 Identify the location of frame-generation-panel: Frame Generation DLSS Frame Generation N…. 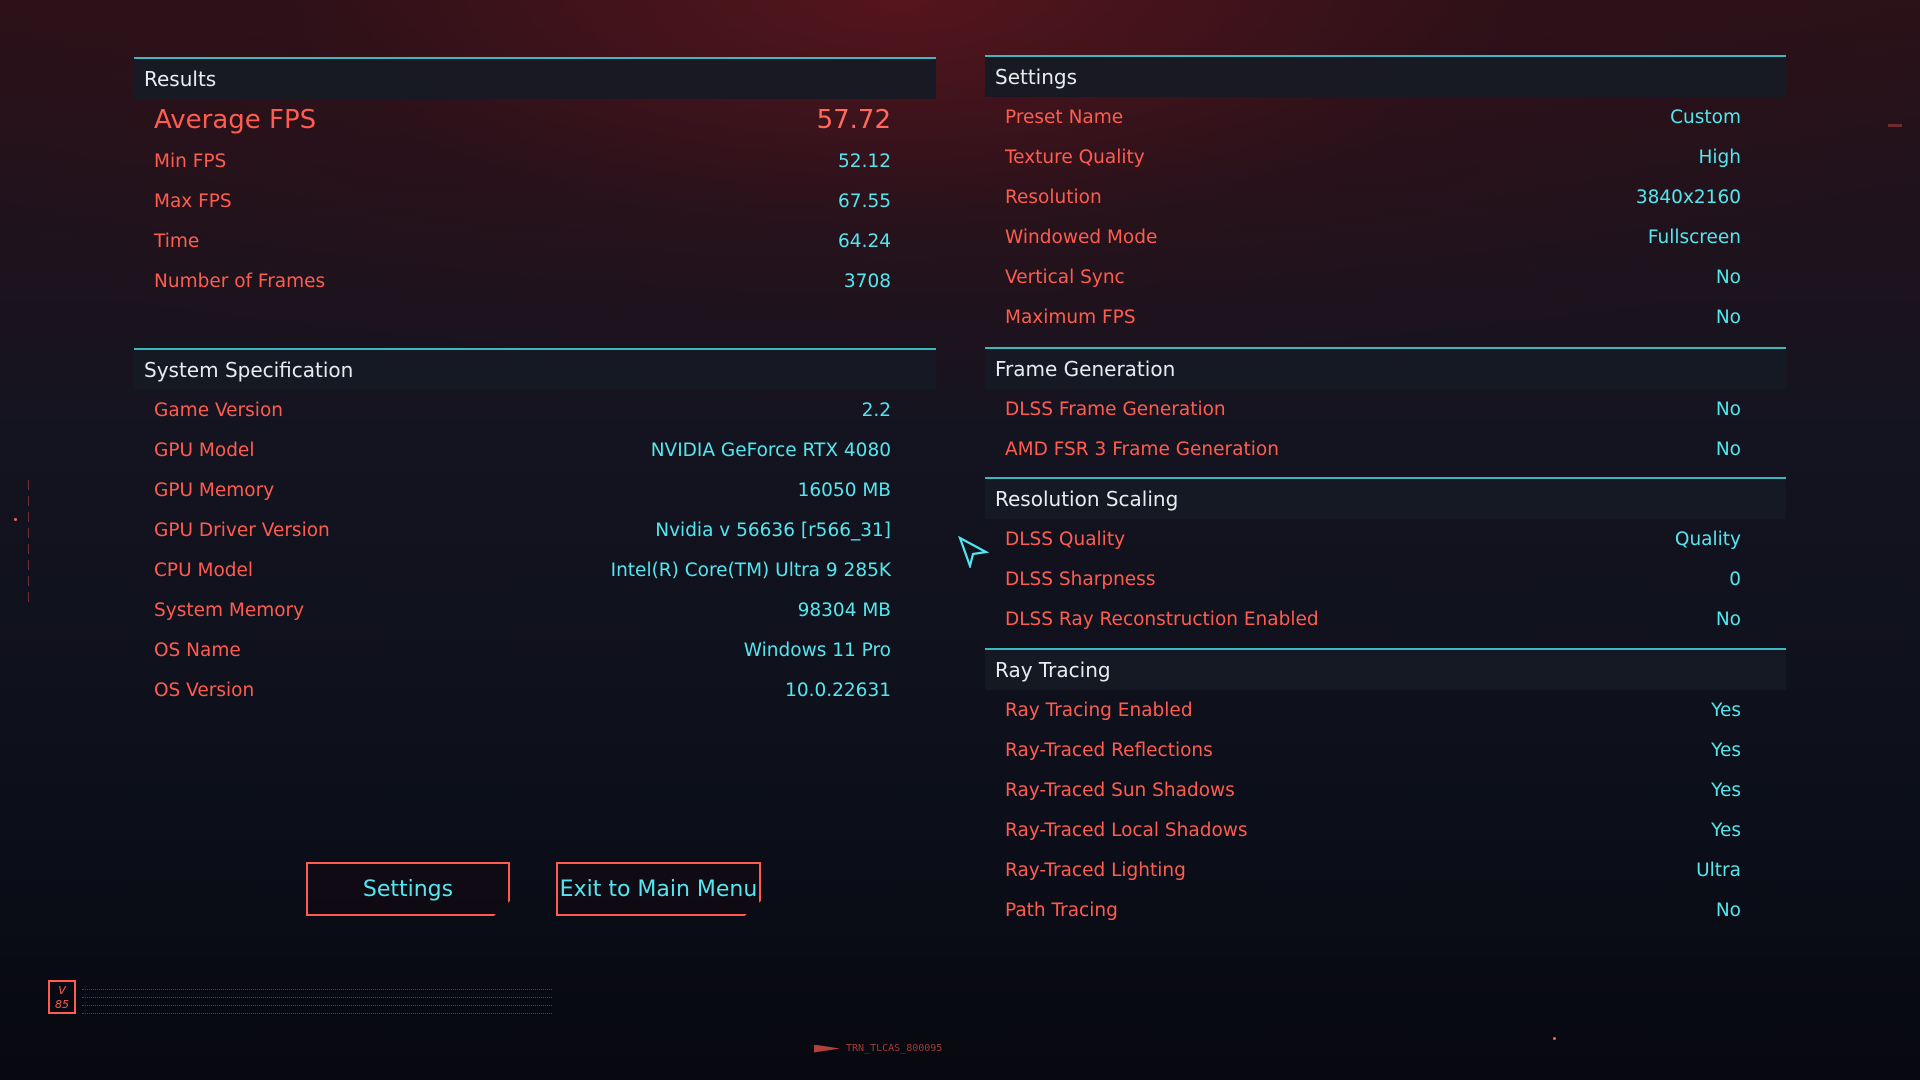
(1385, 408).